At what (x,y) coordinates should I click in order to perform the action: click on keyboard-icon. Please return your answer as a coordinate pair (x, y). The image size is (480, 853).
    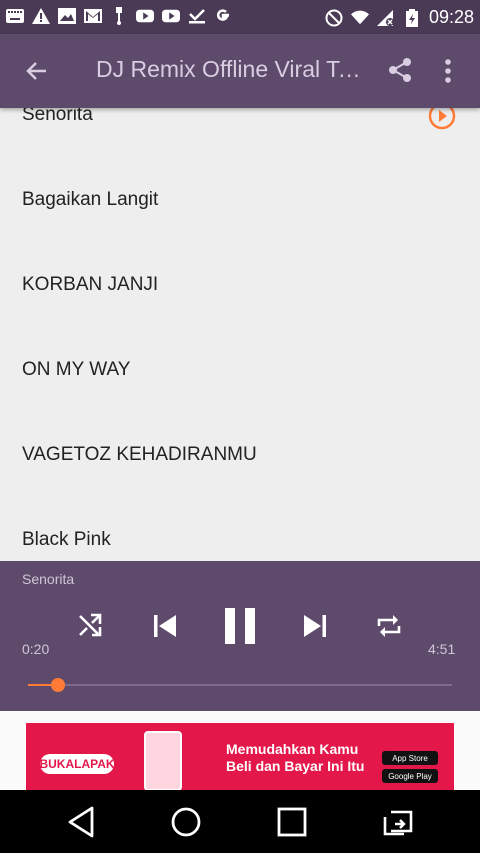
    Looking at the image, I should click on (15, 16).